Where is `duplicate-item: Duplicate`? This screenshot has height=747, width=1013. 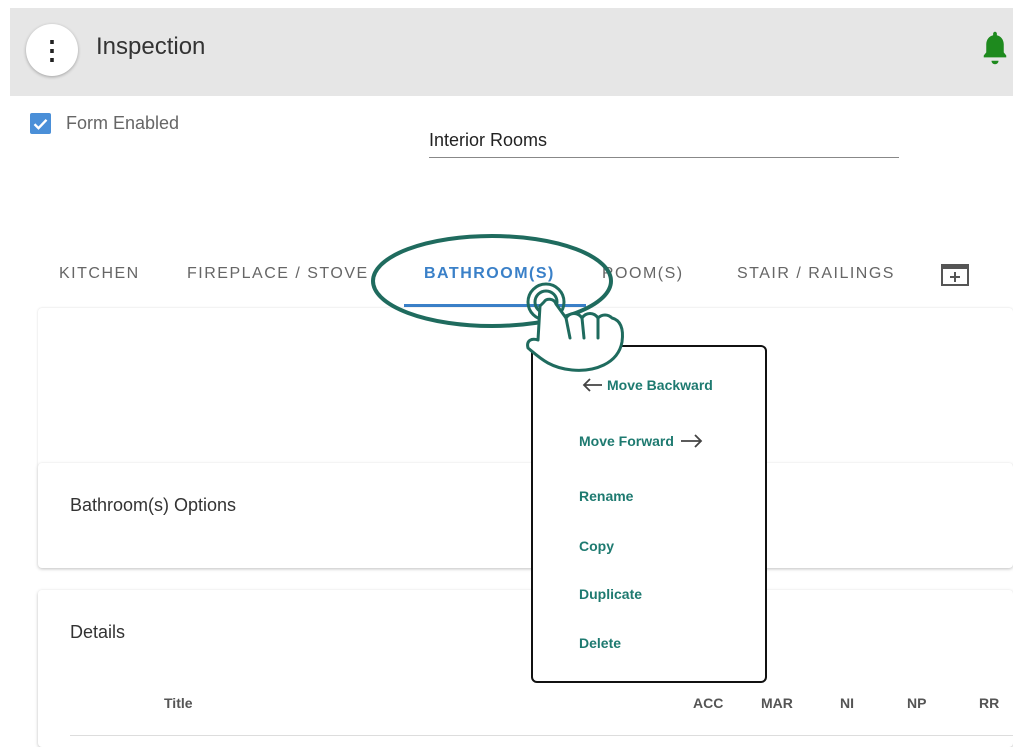 duplicate-item: Duplicate is located at coordinates (610, 594).